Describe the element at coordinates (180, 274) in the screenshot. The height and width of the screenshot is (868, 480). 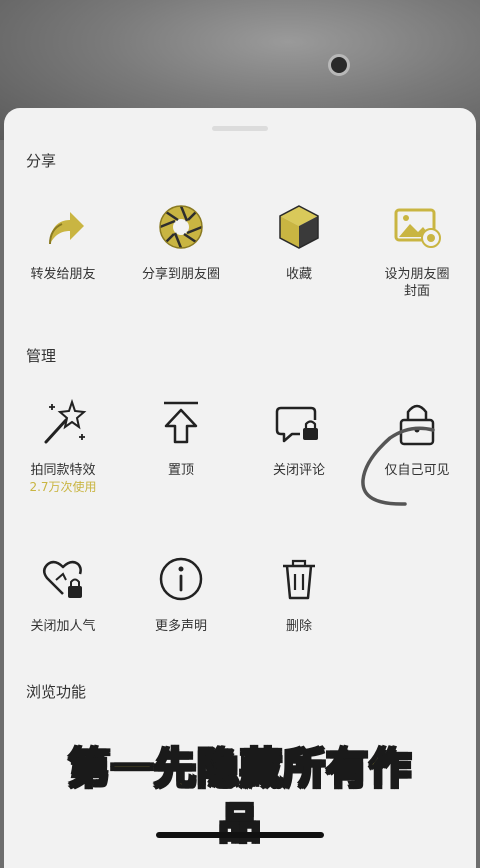
I see `share-to-moments-label: 分享到朋友圈` at that location.